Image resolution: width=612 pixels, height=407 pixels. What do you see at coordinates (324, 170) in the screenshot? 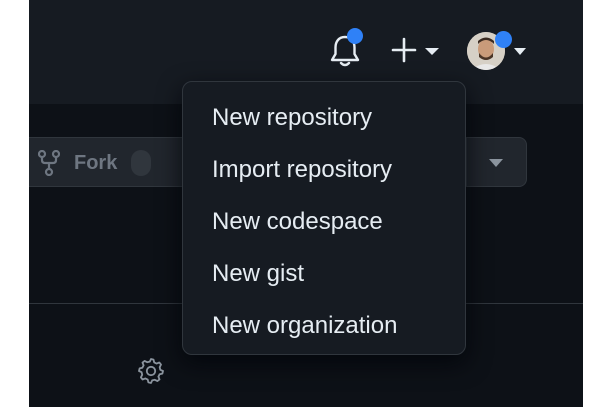
I see `menu-item-import-repository: Import repository` at bounding box center [324, 170].